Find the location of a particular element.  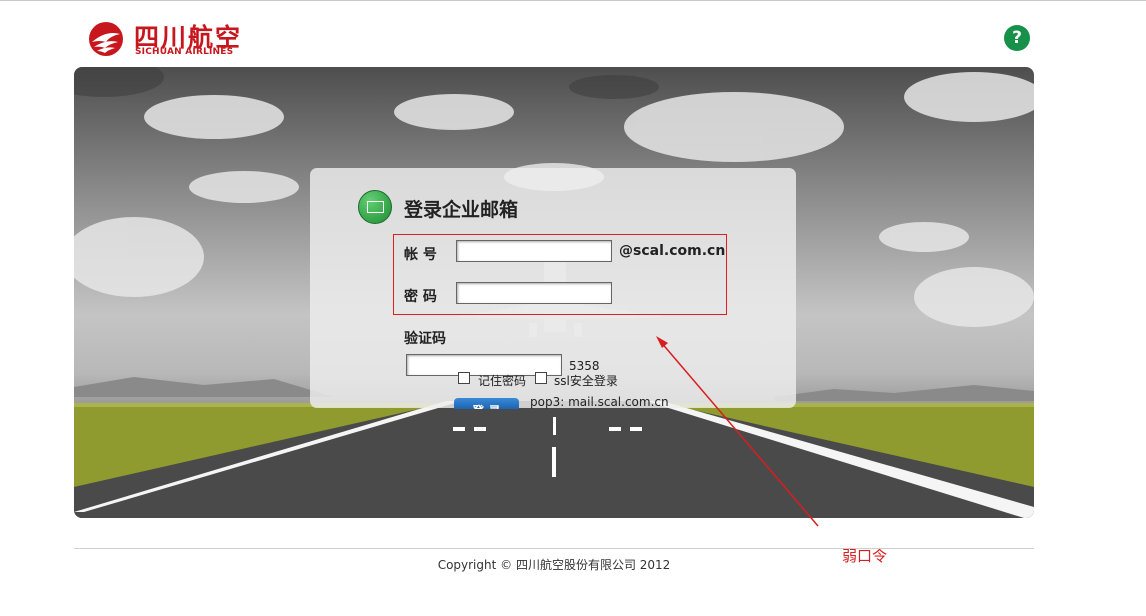

annotation-arrow is located at coordinates (737, 431).